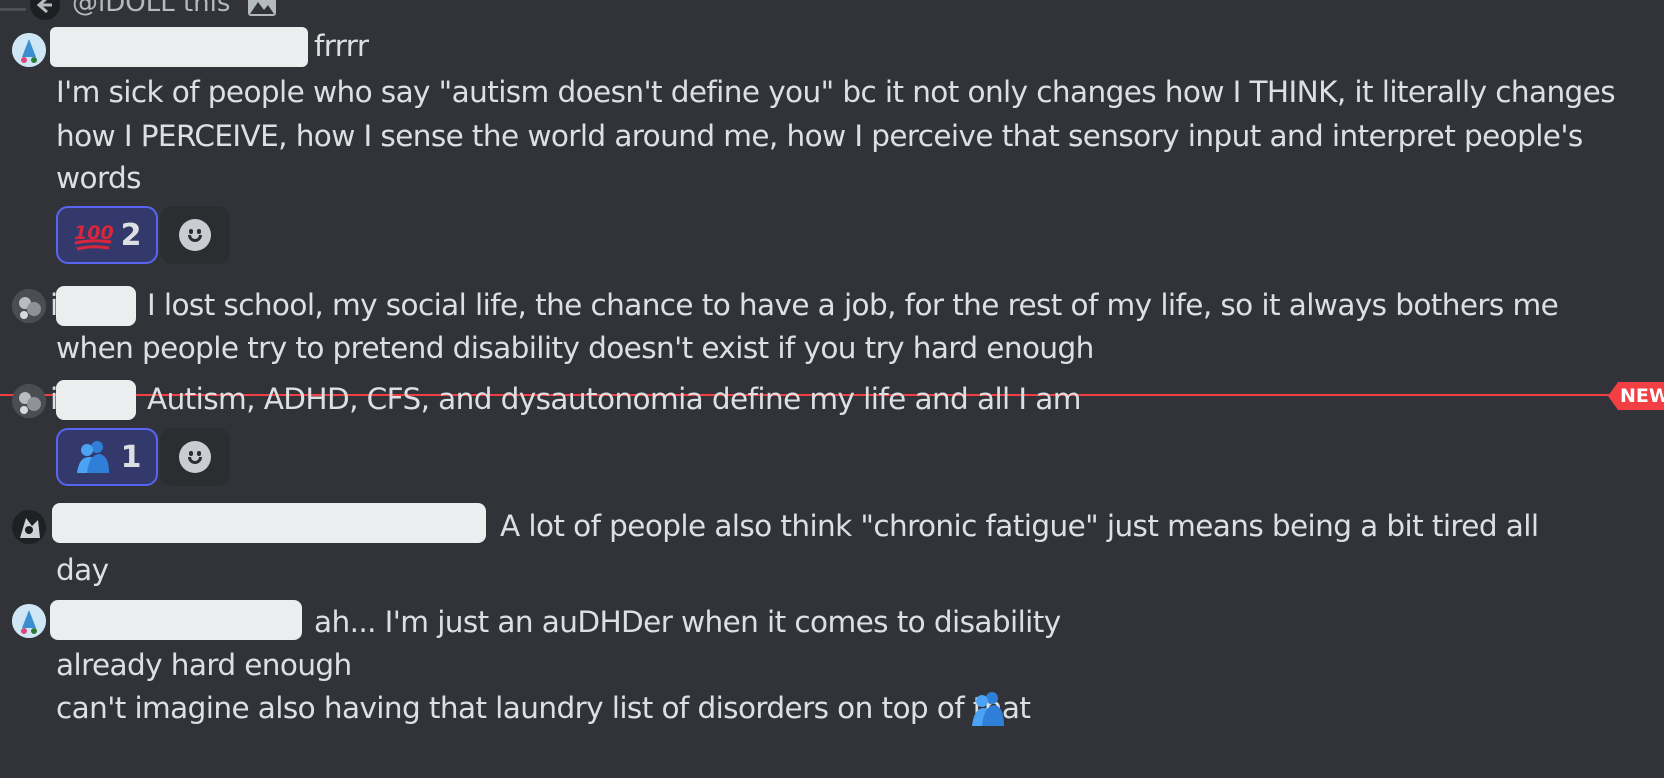 The width and height of the screenshot is (1664, 778). What do you see at coordinates (204, 665) in the screenshot?
I see `message-text: already hard enough` at bounding box center [204, 665].